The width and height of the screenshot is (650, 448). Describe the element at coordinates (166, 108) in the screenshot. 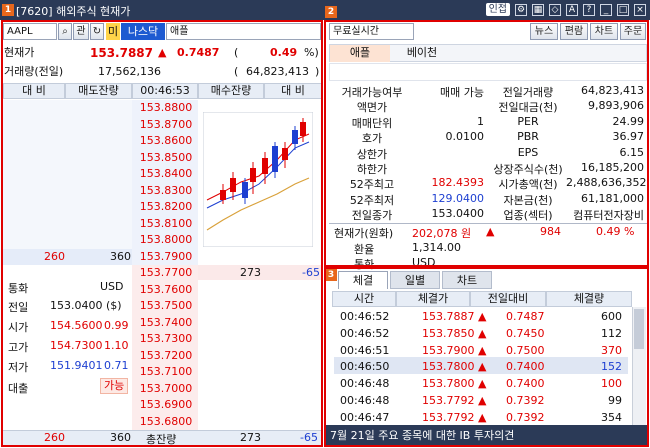

I see `ask-price: 153.8800` at that location.